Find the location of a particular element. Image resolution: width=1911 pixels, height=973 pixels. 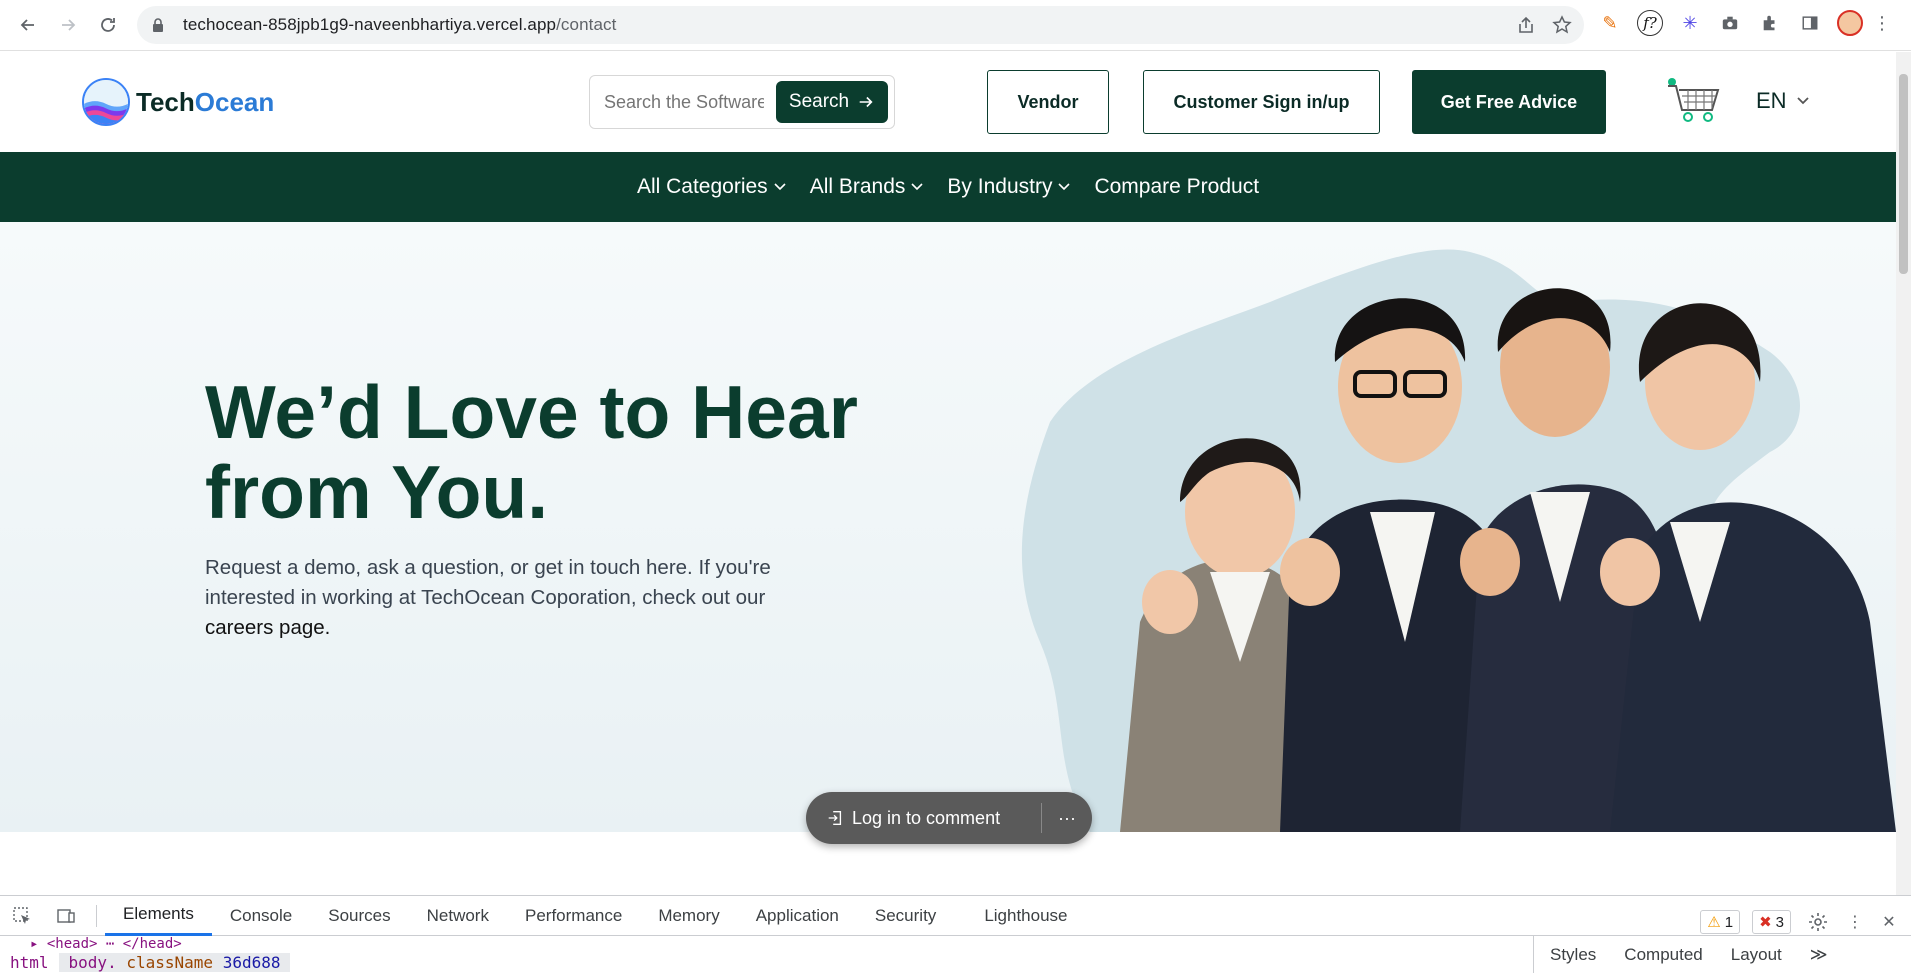

warning-icon: ⚠ is located at coordinates (1714, 922).